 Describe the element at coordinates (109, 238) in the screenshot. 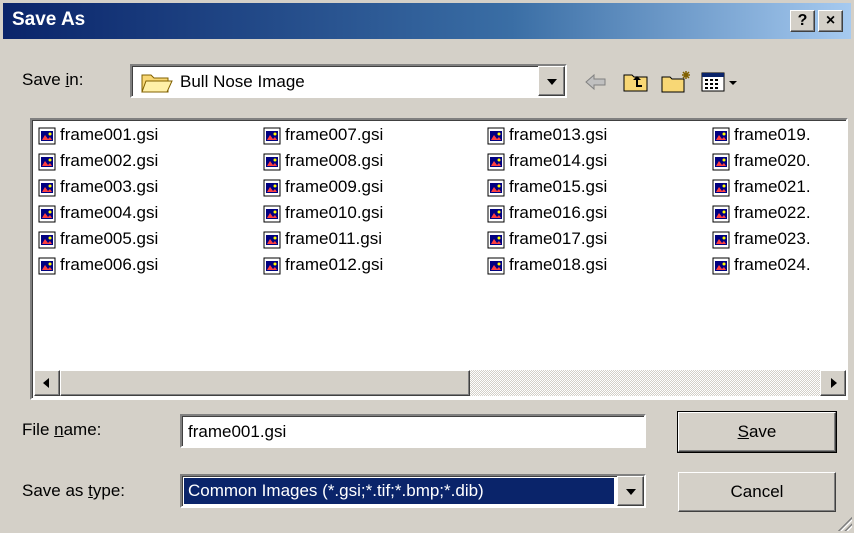

I see `file-name: frame005.gsi` at that location.